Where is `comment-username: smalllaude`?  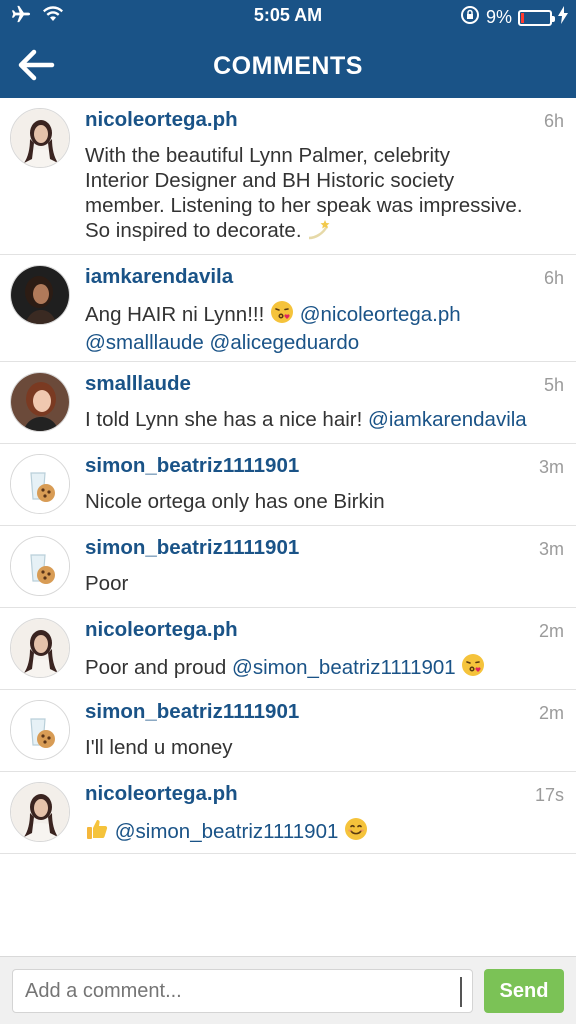 comment-username: smalllaude is located at coordinates (138, 384).